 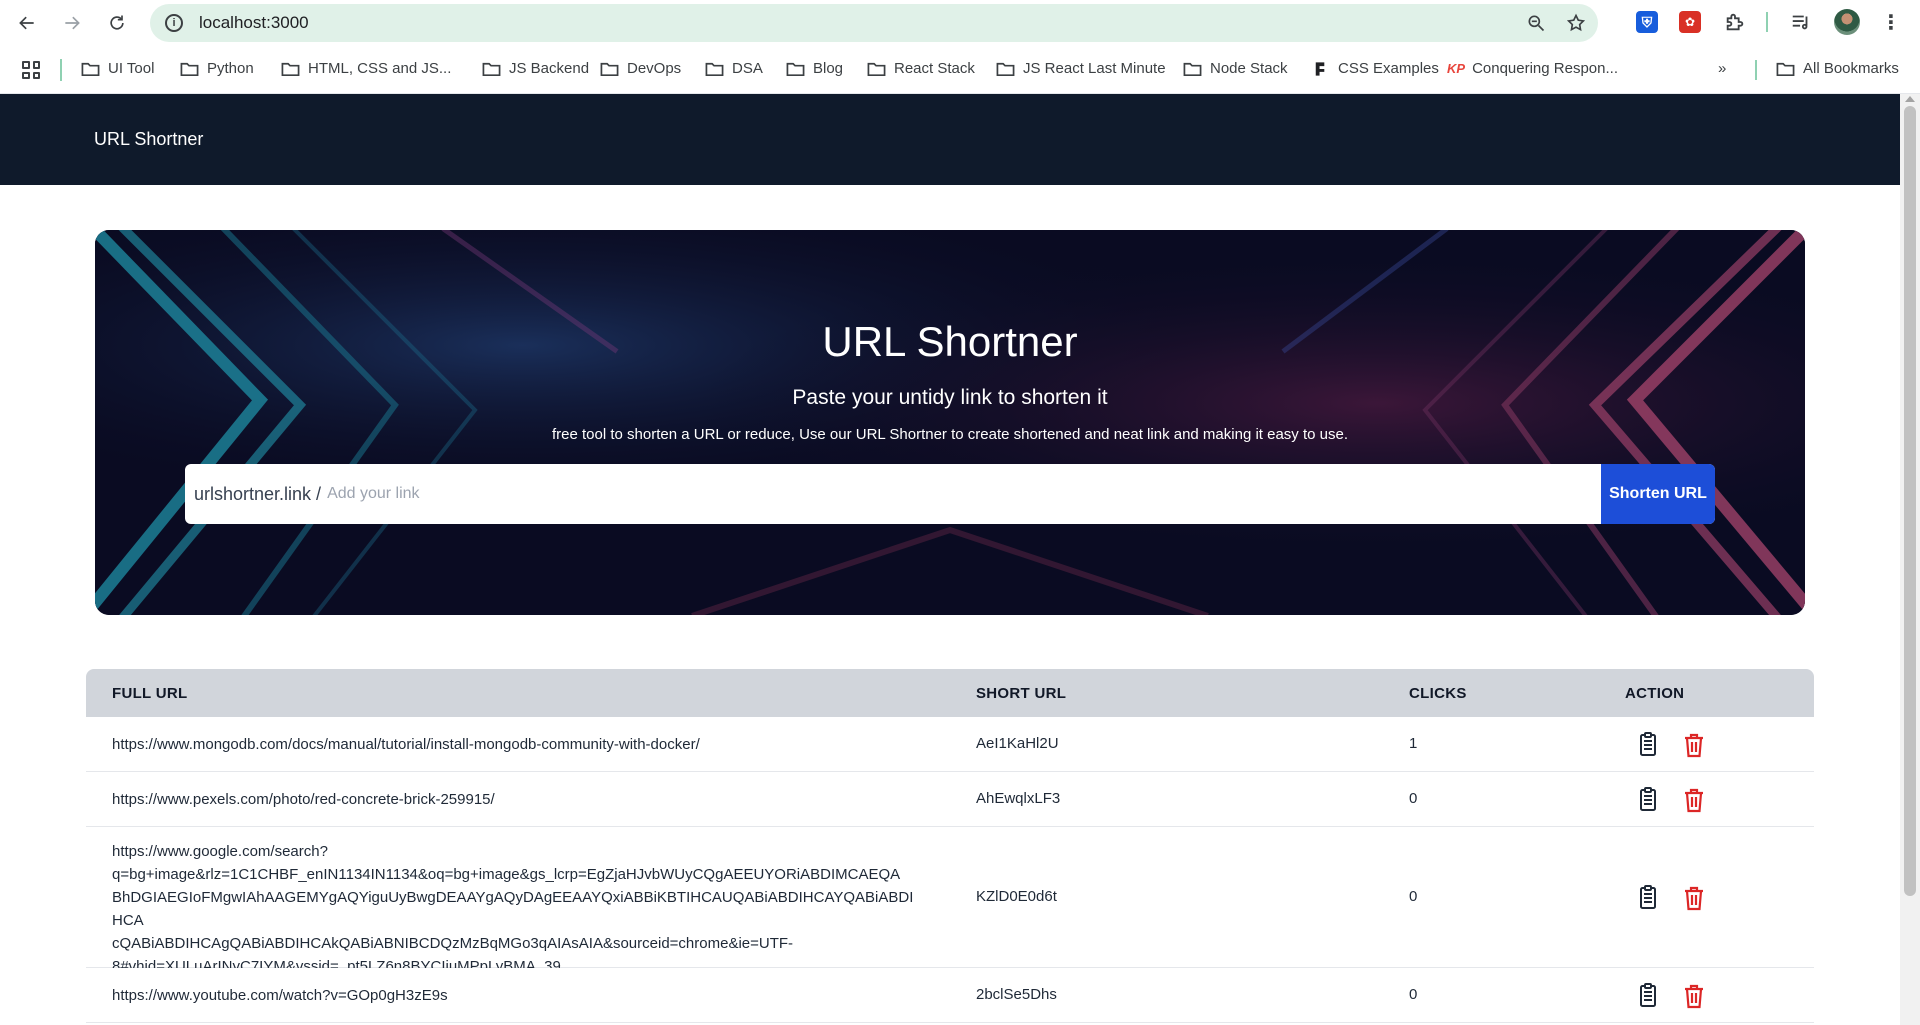 I want to click on hero-subtitle: Paste your untidy link to shorten it, so click(x=950, y=397).